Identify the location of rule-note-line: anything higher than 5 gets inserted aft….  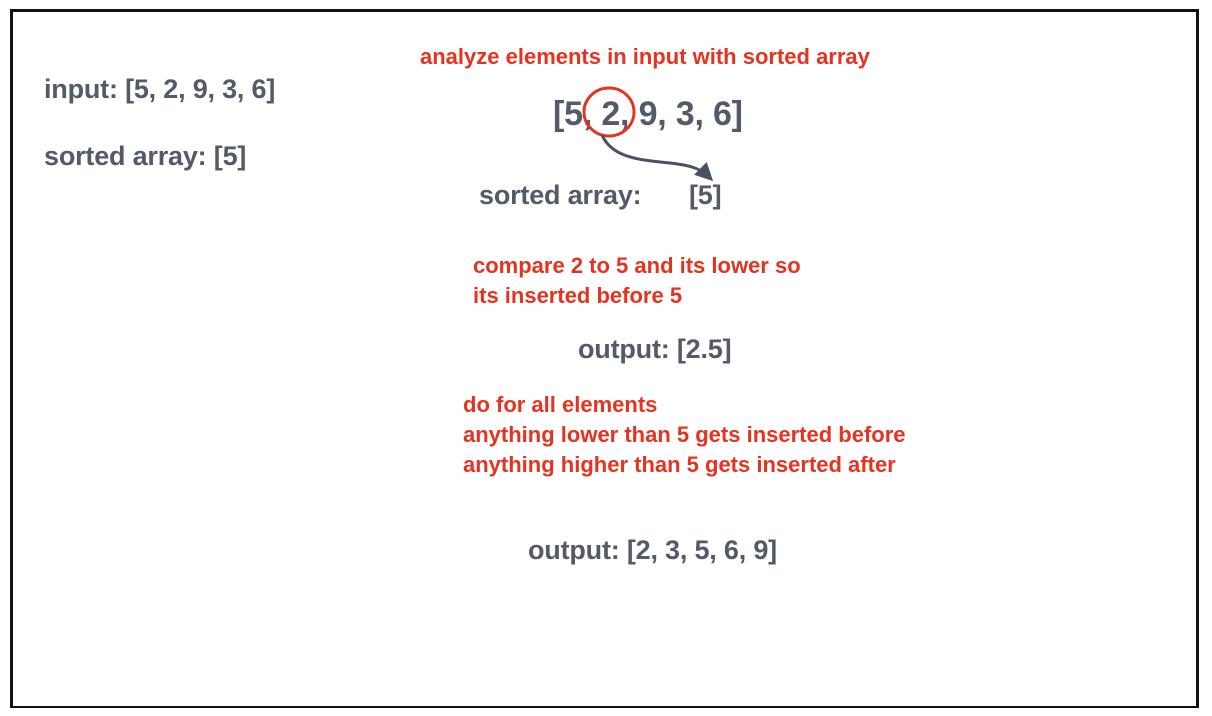
(679, 464).